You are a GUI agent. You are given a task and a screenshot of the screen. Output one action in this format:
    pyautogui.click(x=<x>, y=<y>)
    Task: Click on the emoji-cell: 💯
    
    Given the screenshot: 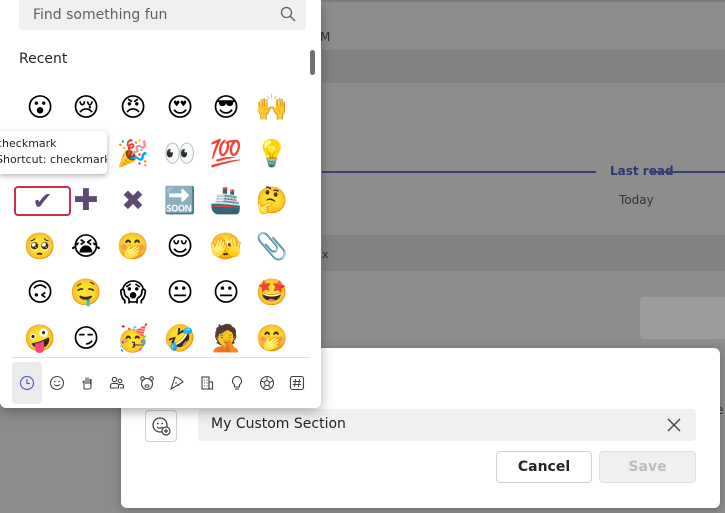 What is the action you would take?
    pyautogui.click(x=226, y=154)
    